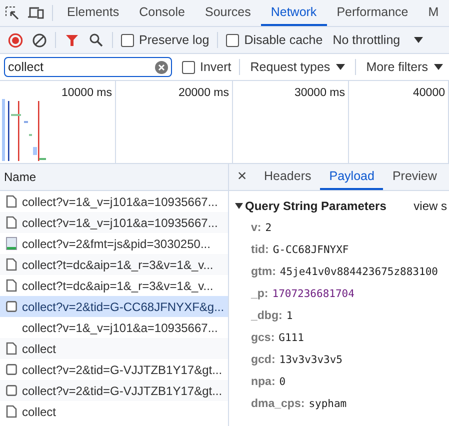 This screenshot has width=449, height=426. What do you see at coordinates (20, 177) in the screenshot?
I see `column-header: Name` at bounding box center [20, 177].